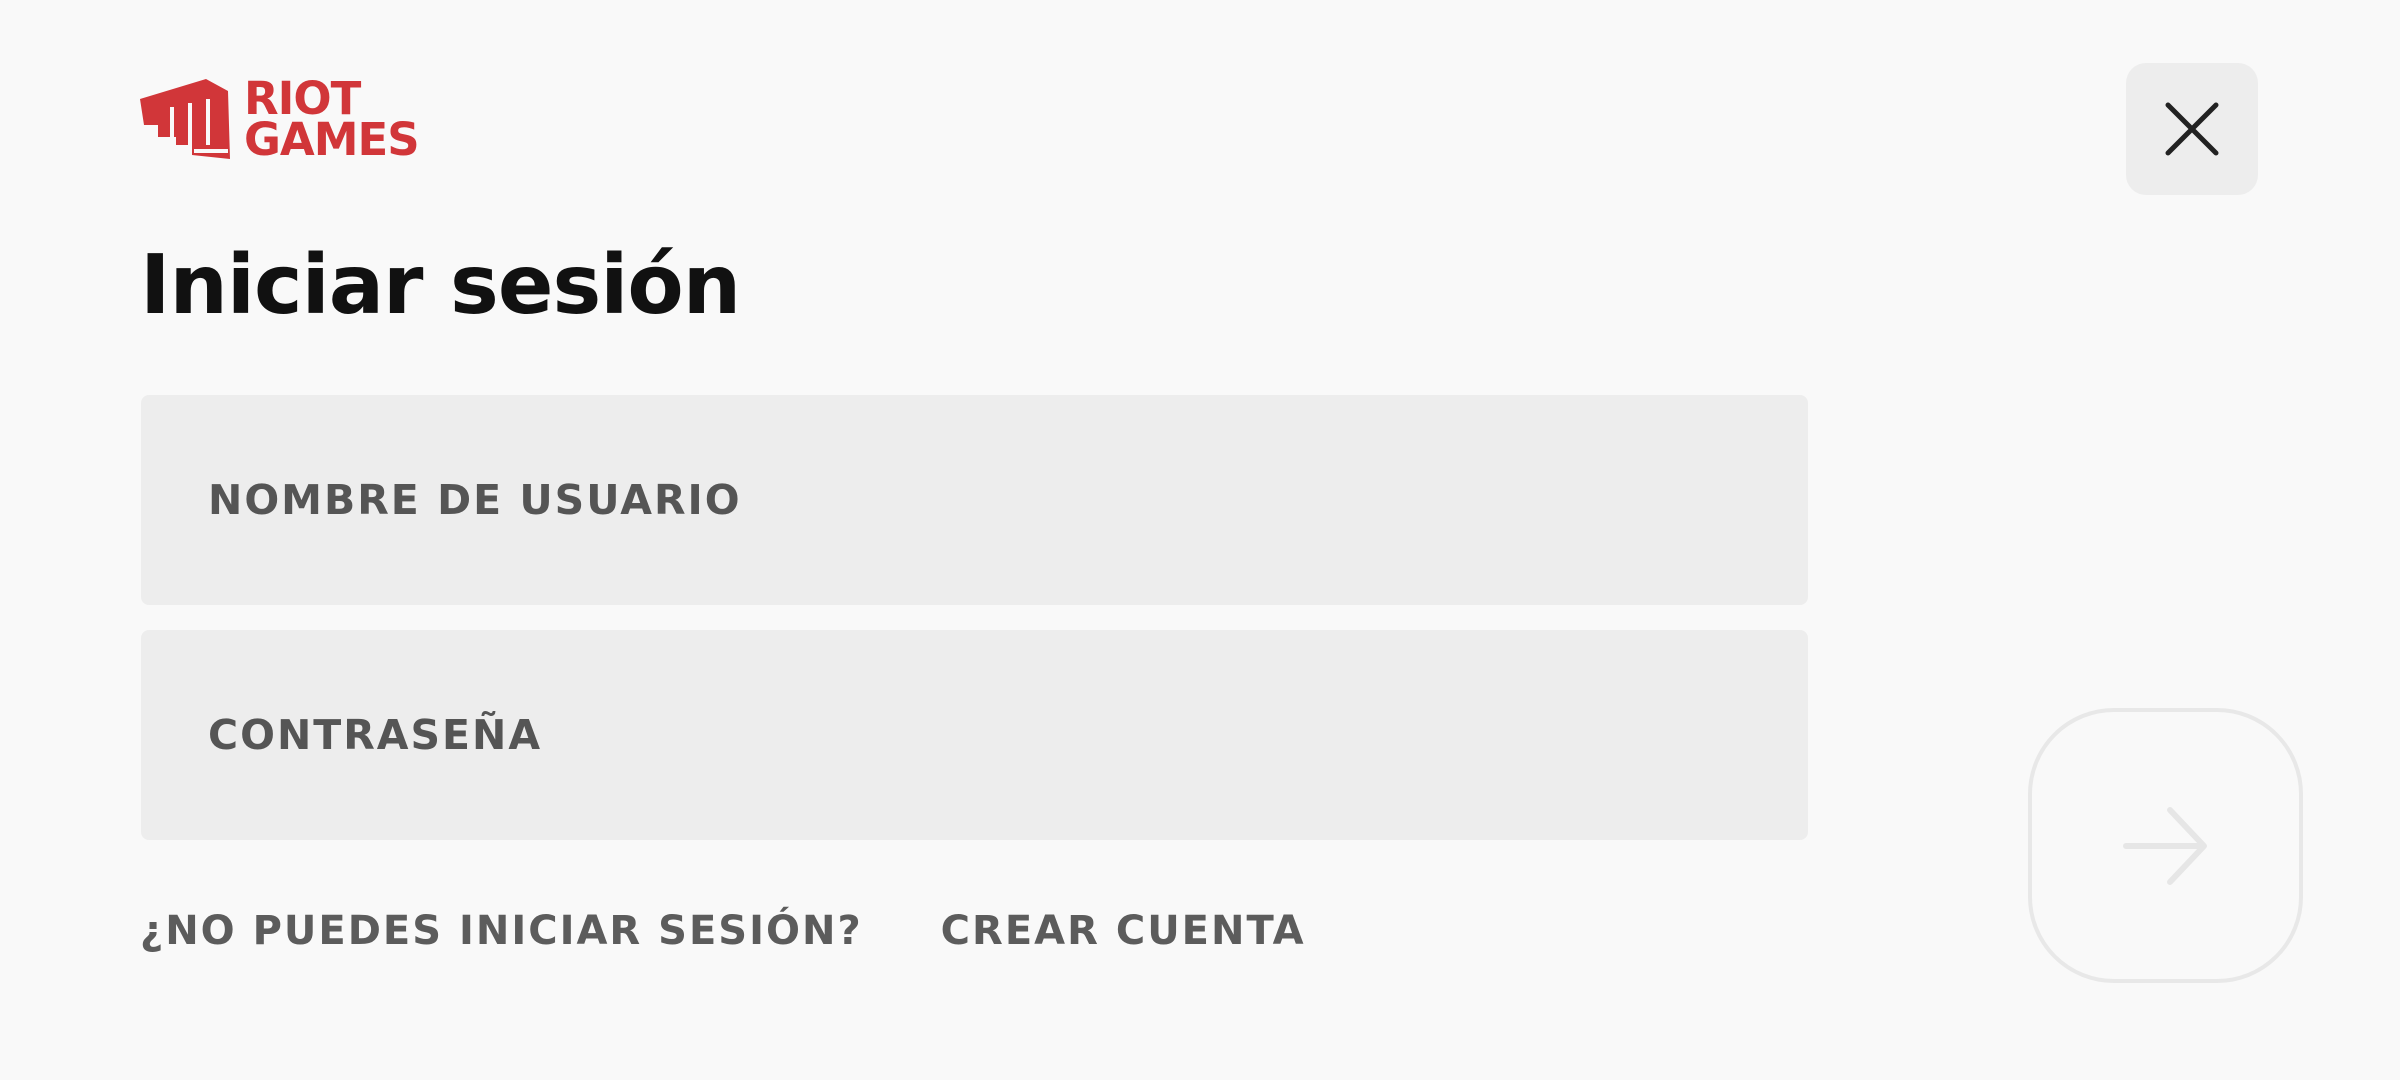 This screenshot has width=2400, height=1080. I want to click on arrow-right-icon, so click(2166, 846).